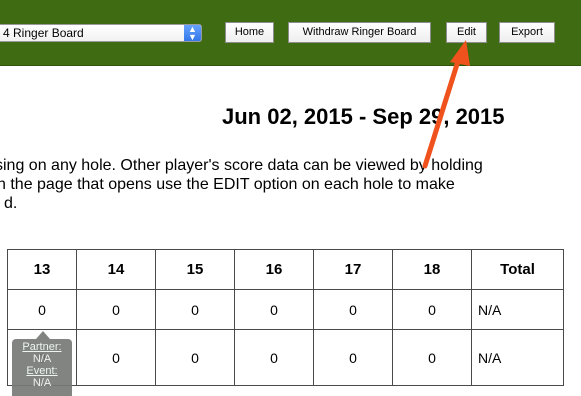 This screenshot has height=396, width=581. I want to click on header-hole-18: 18, so click(432, 269).